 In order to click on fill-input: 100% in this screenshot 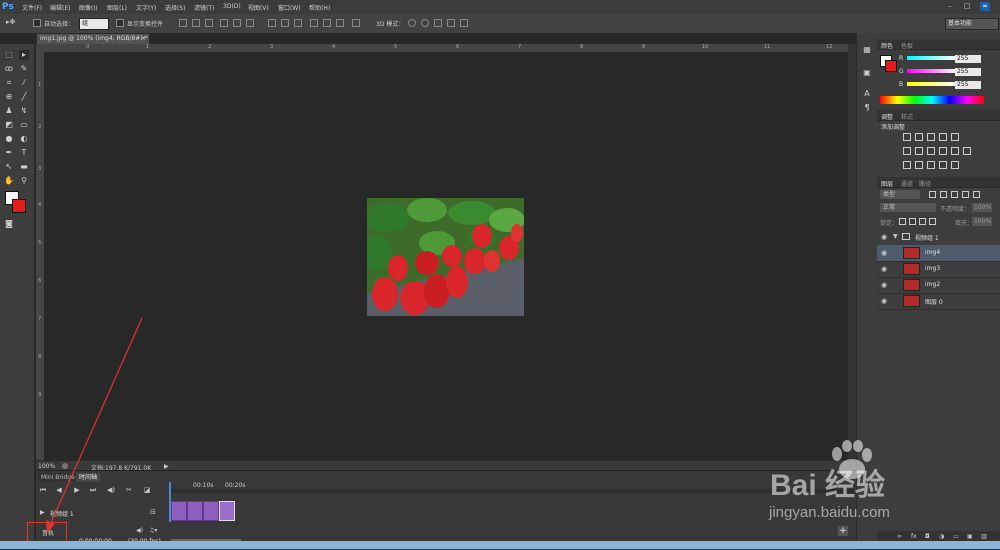, I will do `click(982, 221)`.